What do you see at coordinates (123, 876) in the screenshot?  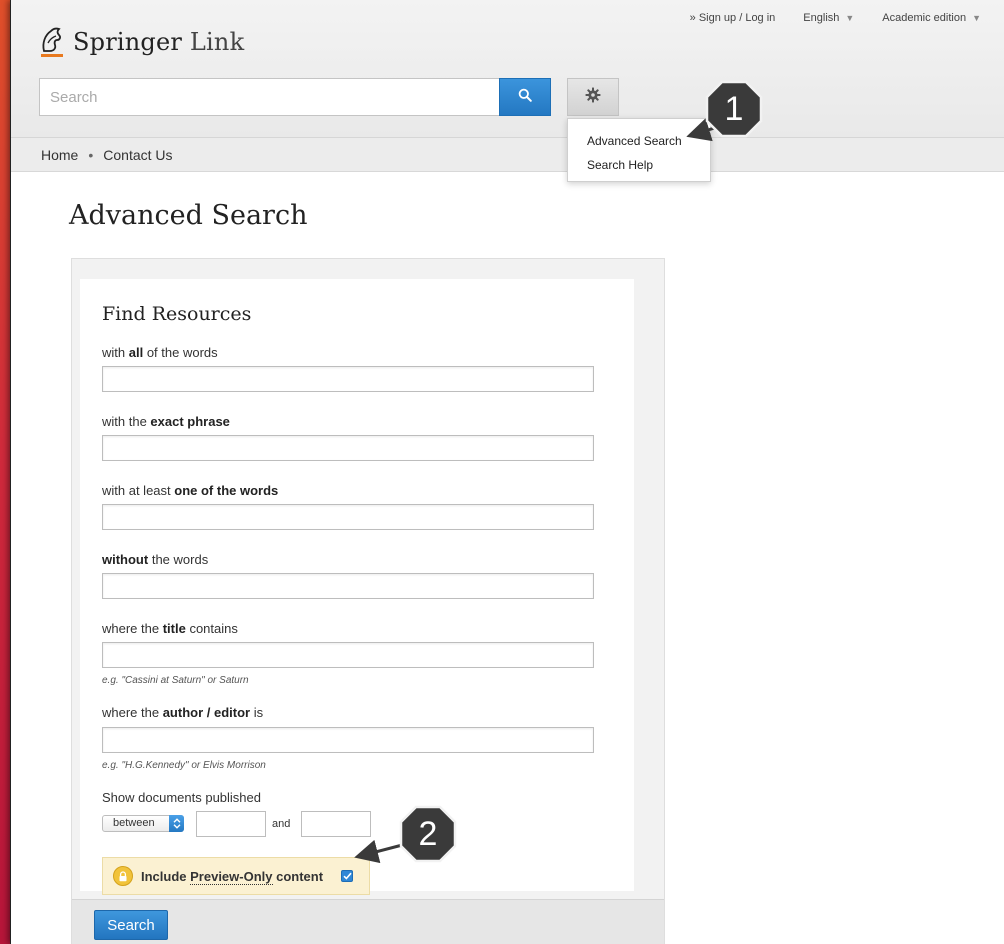 I see `lock-icon` at bounding box center [123, 876].